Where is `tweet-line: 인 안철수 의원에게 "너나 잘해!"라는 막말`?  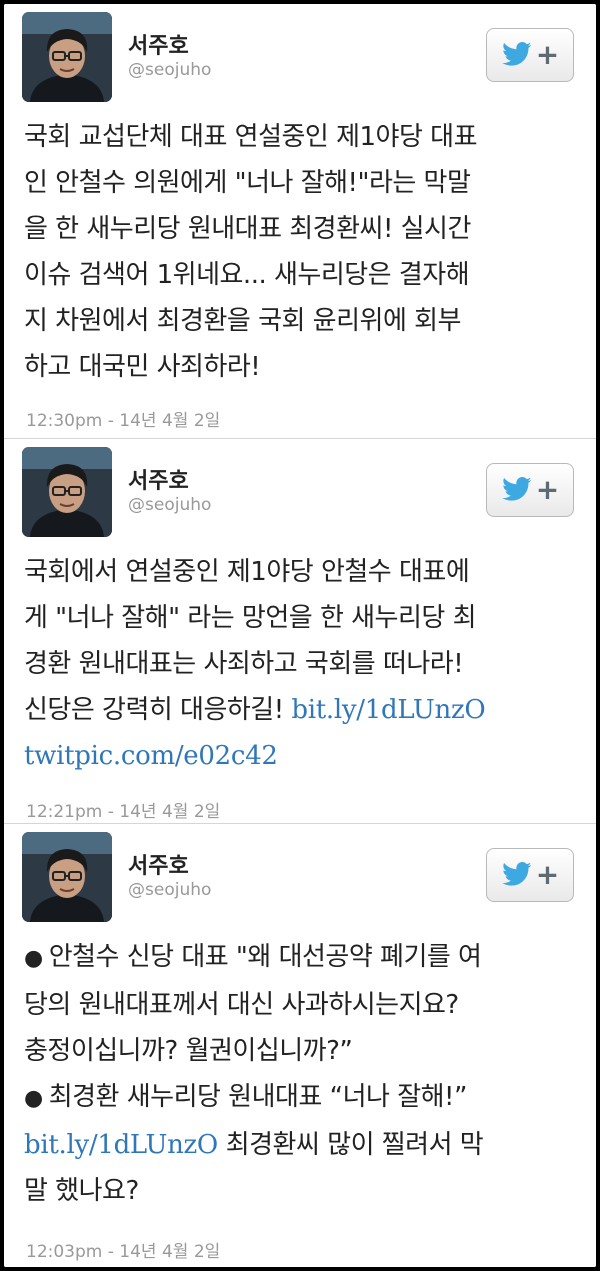 tweet-line: 인 안철수 의원에게 "너나 잘해!"라는 막말 is located at coordinates (247, 183).